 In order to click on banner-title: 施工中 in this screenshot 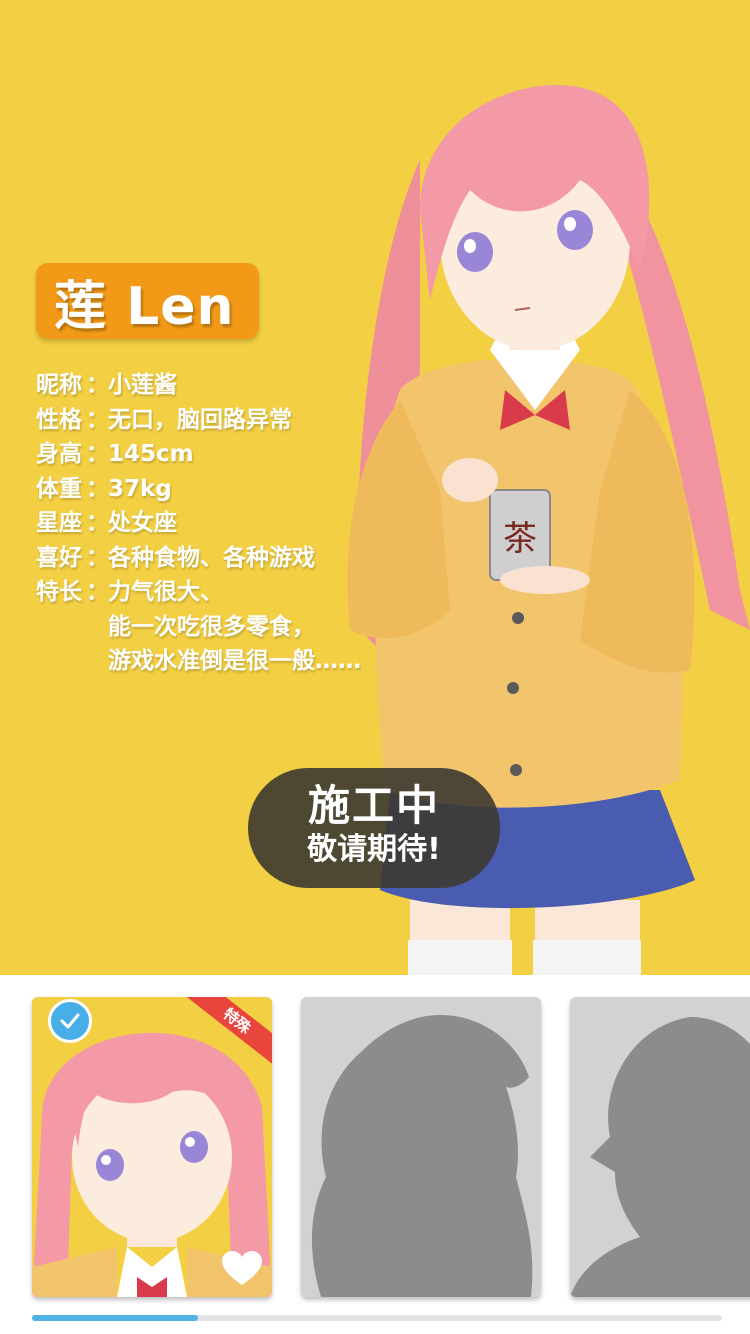, I will do `click(373, 805)`.